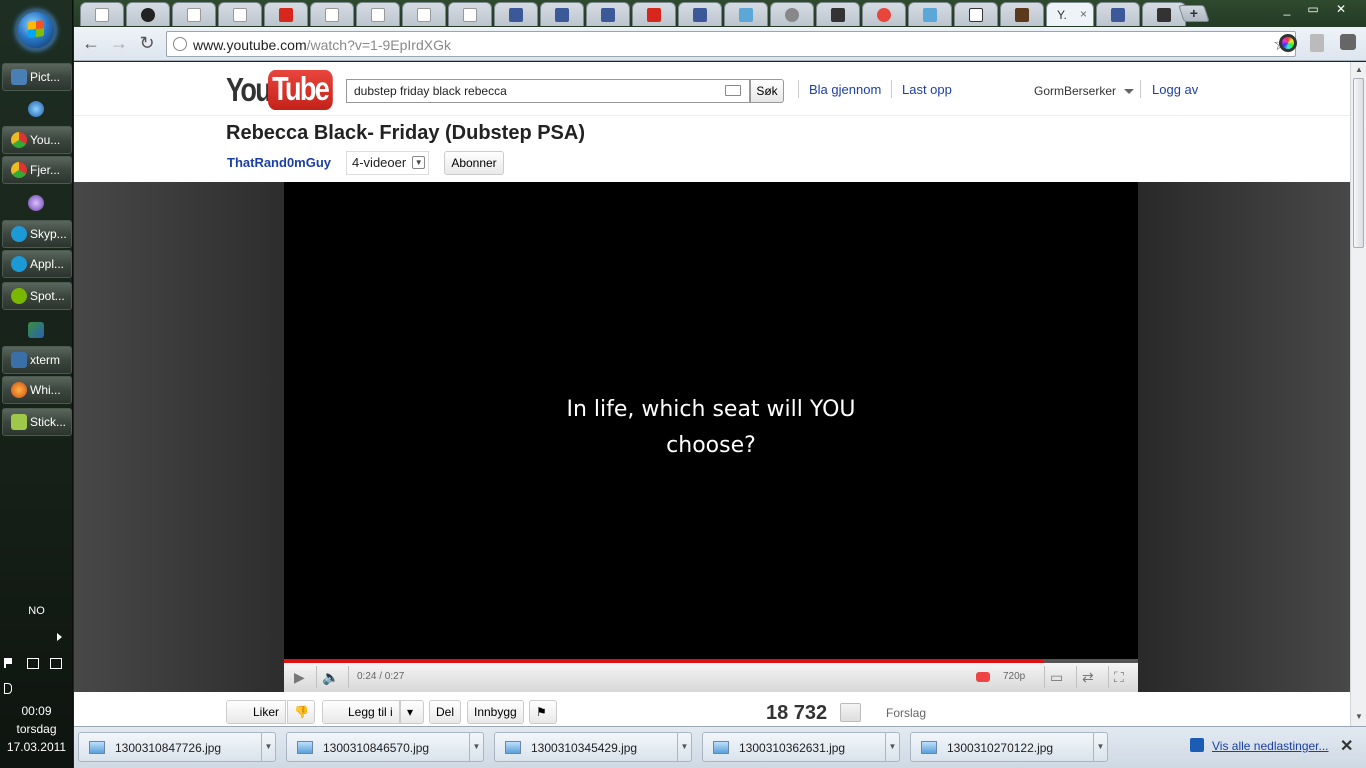 This screenshot has width=1366, height=768. Describe the element at coordinates (147, 44) in the screenshot. I see `reload-icon: ↻` at that location.